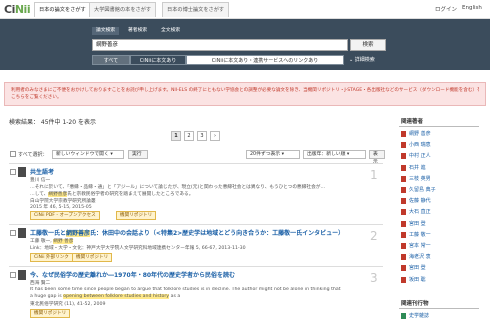 The height and width of the screenshot is (326, 490). I want to click on tab-search-articles: 日本の論文をさがす, so click(62, 9).